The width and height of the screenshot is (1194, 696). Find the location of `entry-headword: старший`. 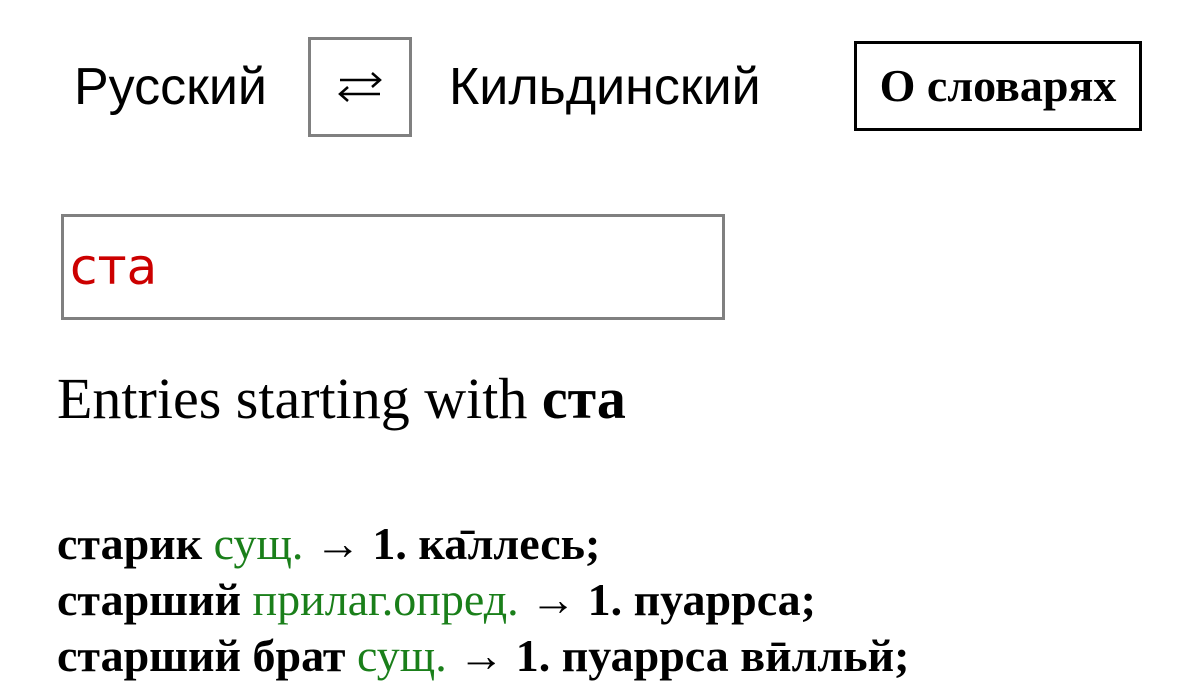

entry-headword: старший is located at coordinates (149, 599).